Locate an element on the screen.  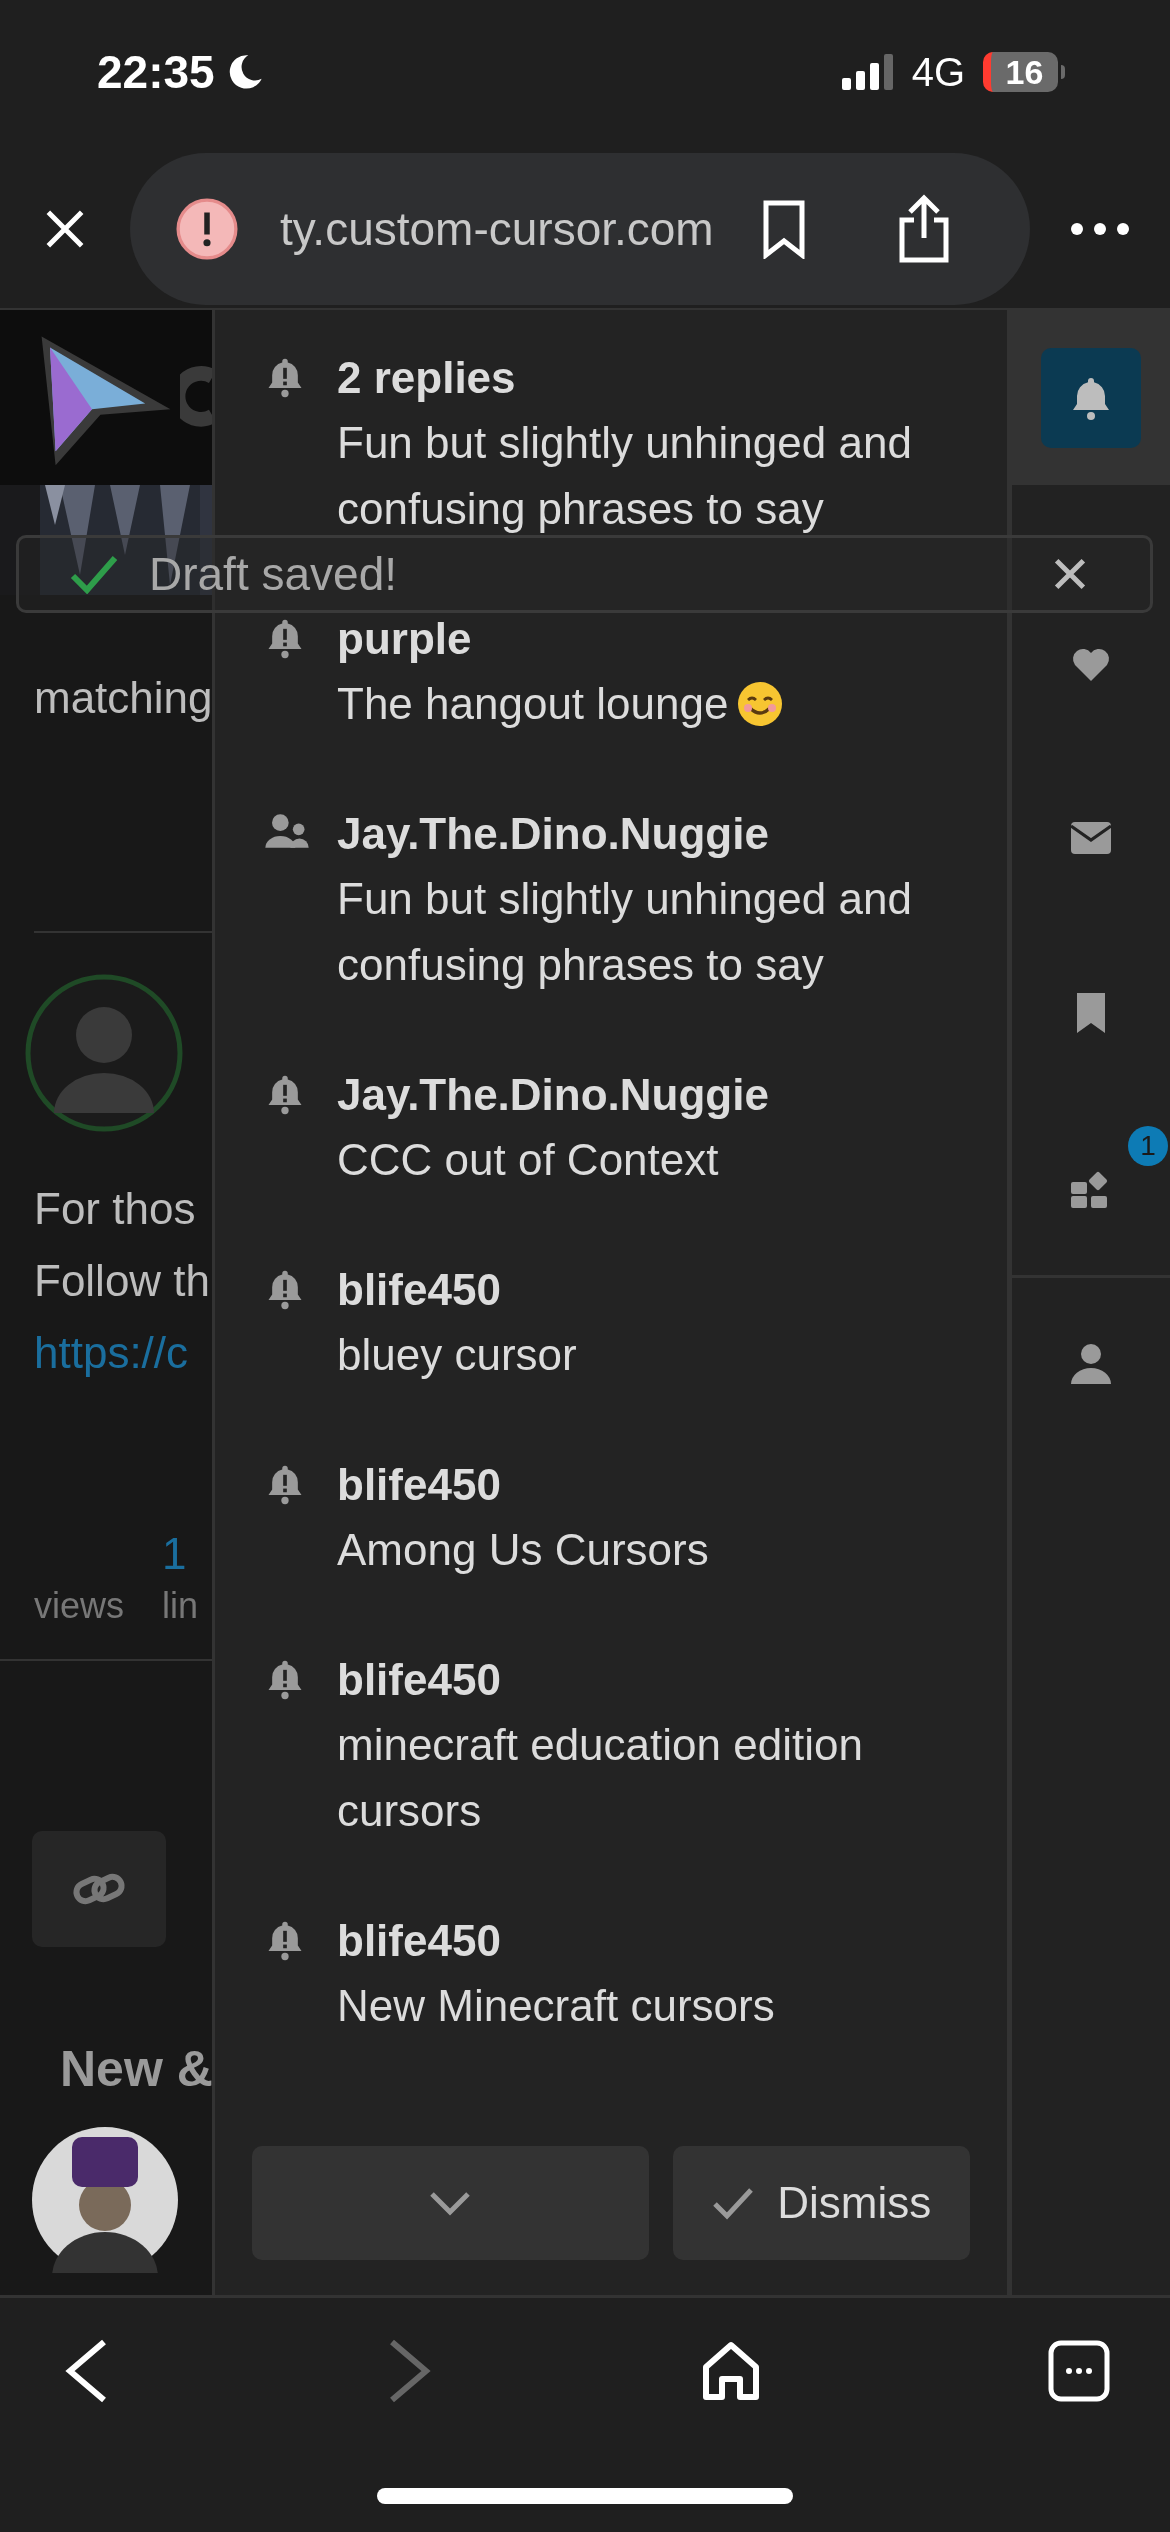
more-icon is located at coordinates (1100, 229).